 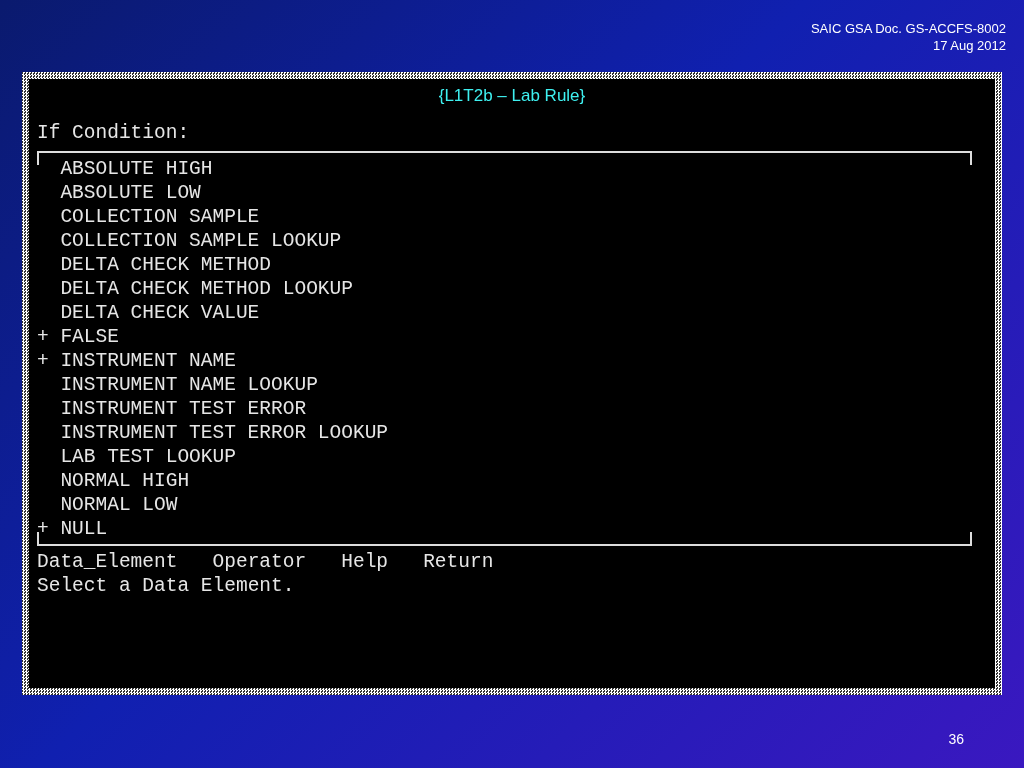 I want to click on list-item: ABSOLUTE HIGH, so click(x=136, y=169).